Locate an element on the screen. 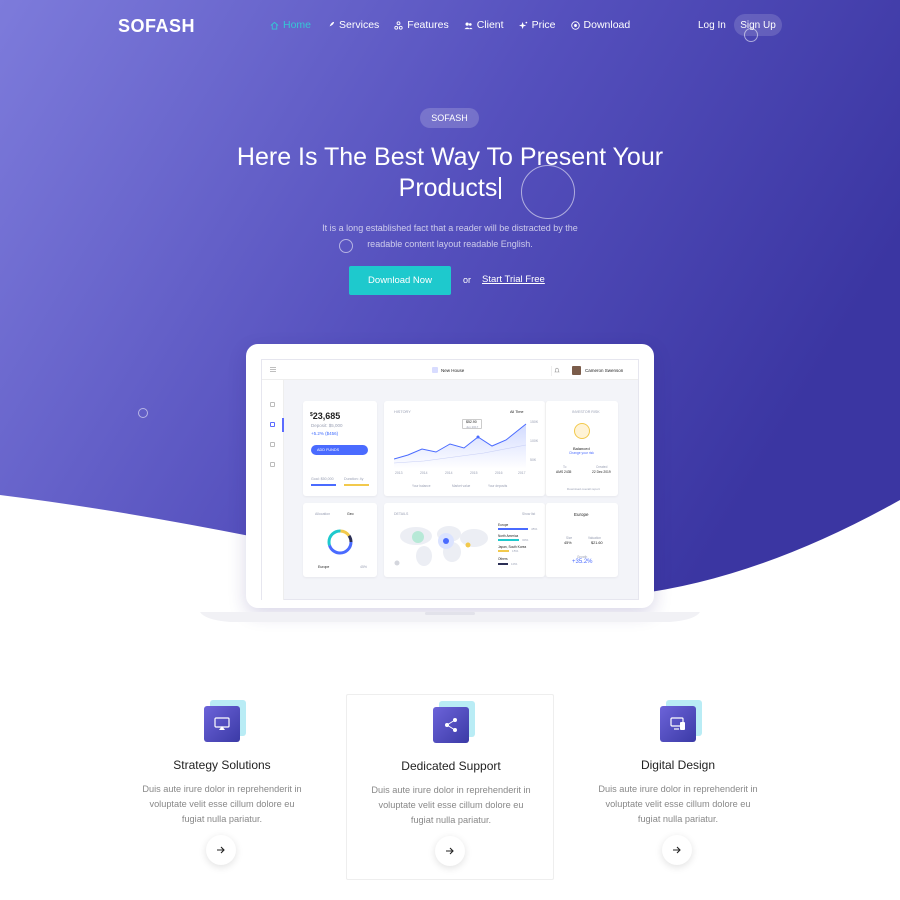 The image size is (900, 900). nav-item-features: Features is located at coordinates (421, 25).